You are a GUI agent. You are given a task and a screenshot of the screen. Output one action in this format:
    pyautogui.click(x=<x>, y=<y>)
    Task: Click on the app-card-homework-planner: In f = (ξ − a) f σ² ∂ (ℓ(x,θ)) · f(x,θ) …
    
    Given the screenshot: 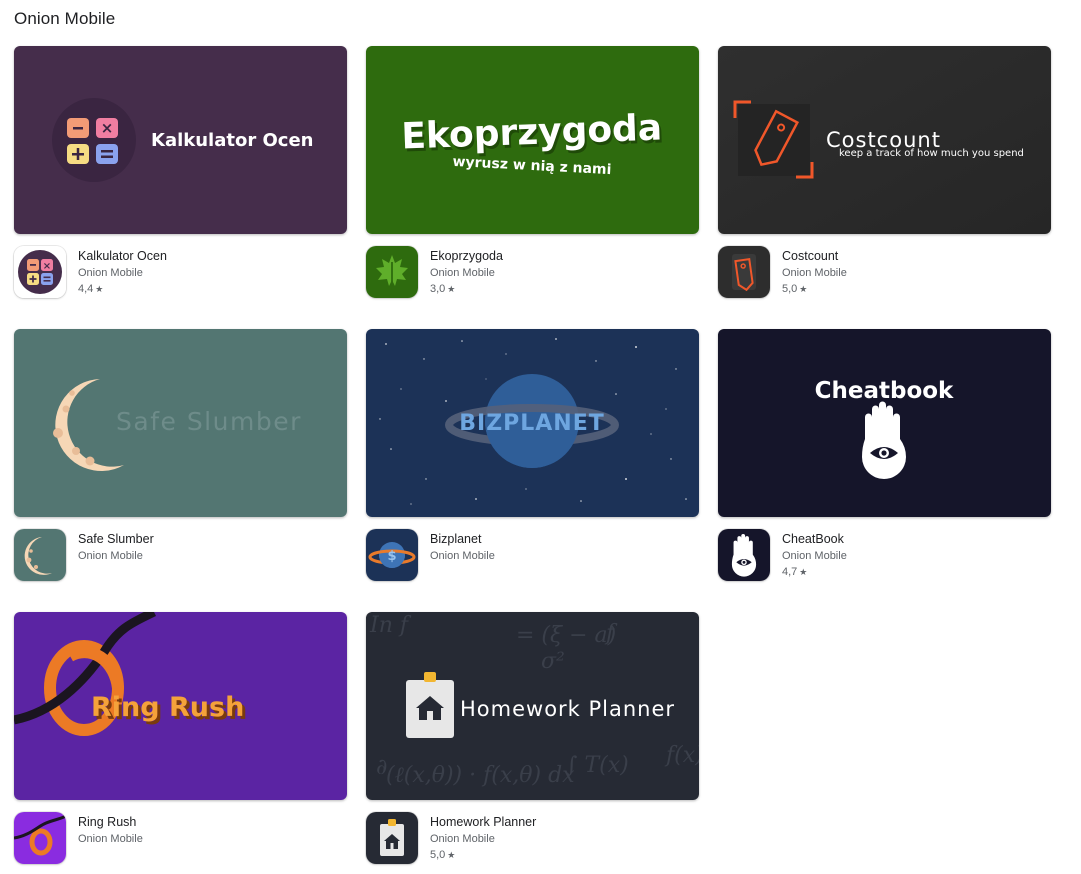 What is the action you would take?
    pyautogui.click(x=532, y=740)
    